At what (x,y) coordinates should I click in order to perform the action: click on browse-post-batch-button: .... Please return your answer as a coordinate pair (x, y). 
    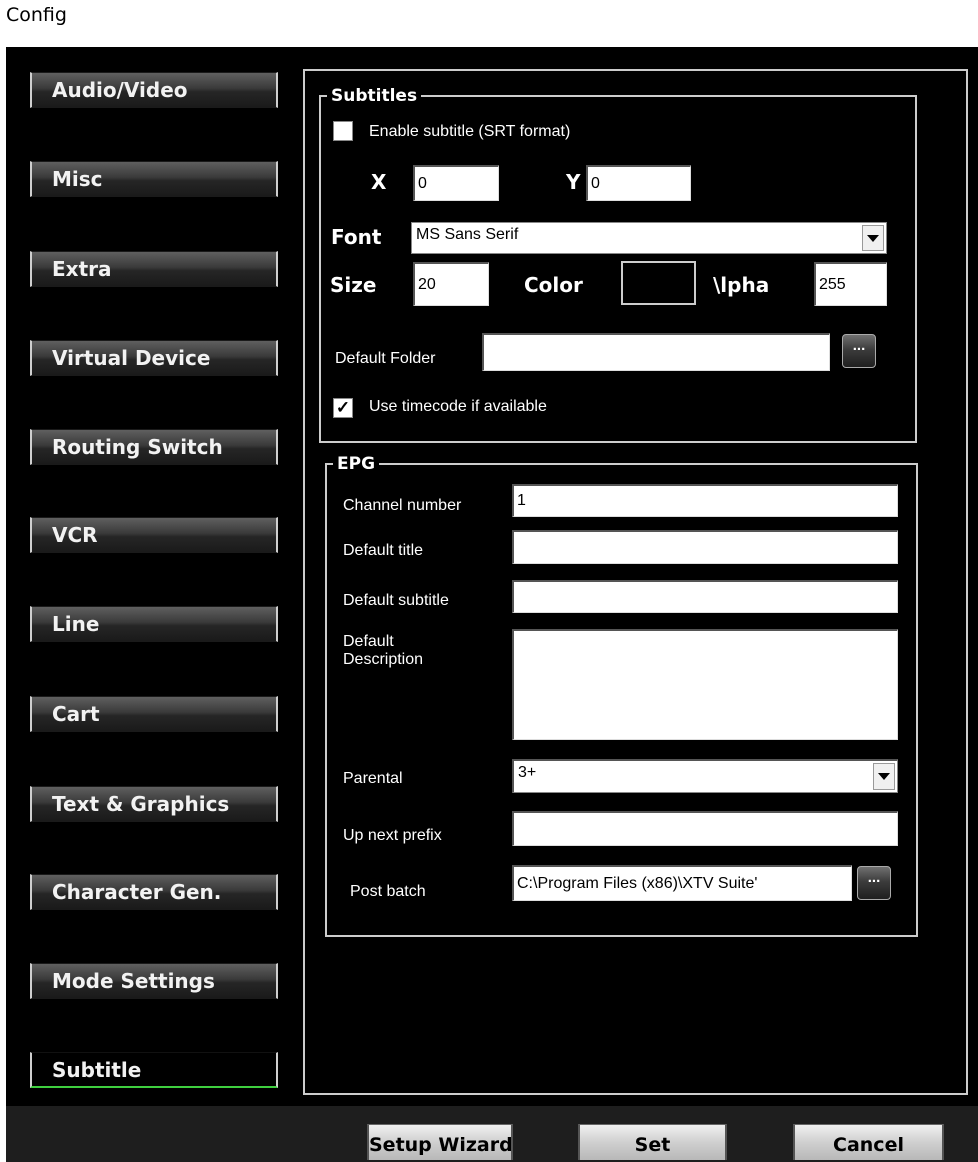
    Looking at the image, I should click on (874, 883).